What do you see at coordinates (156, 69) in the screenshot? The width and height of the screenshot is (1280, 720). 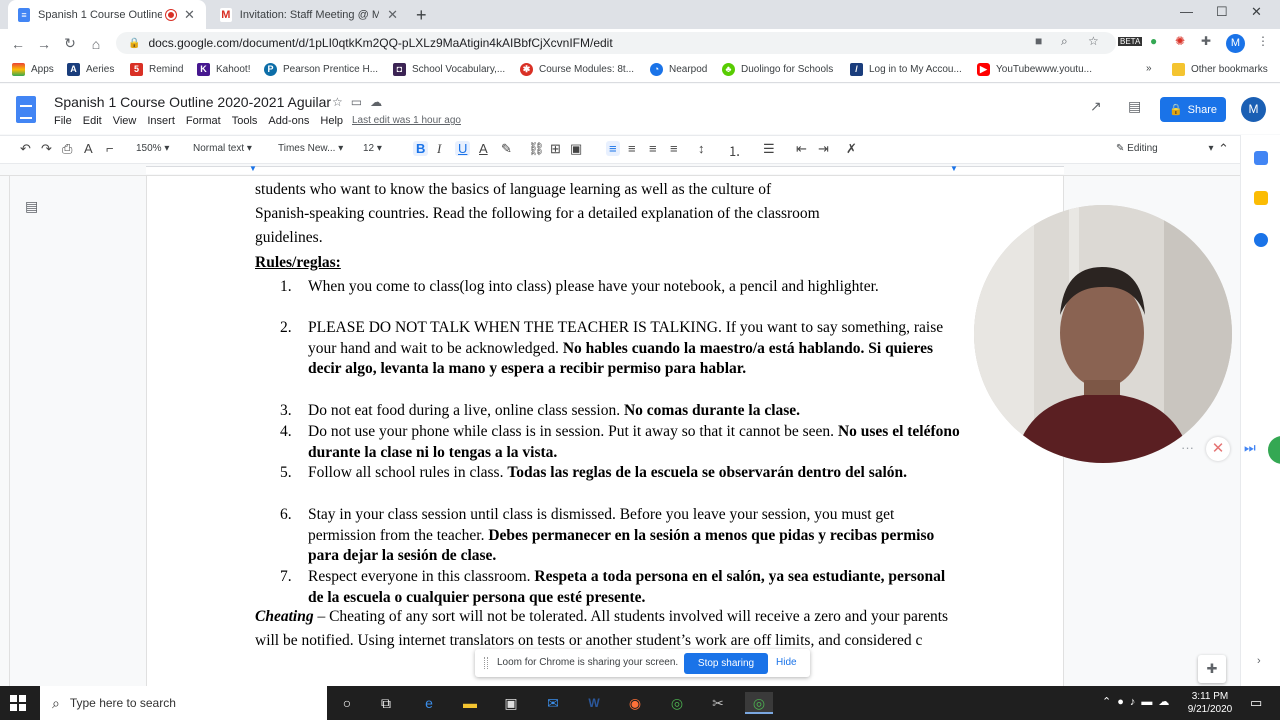 I see `bookmark-remind: 5 Remind` at bounding box center [156, 69].